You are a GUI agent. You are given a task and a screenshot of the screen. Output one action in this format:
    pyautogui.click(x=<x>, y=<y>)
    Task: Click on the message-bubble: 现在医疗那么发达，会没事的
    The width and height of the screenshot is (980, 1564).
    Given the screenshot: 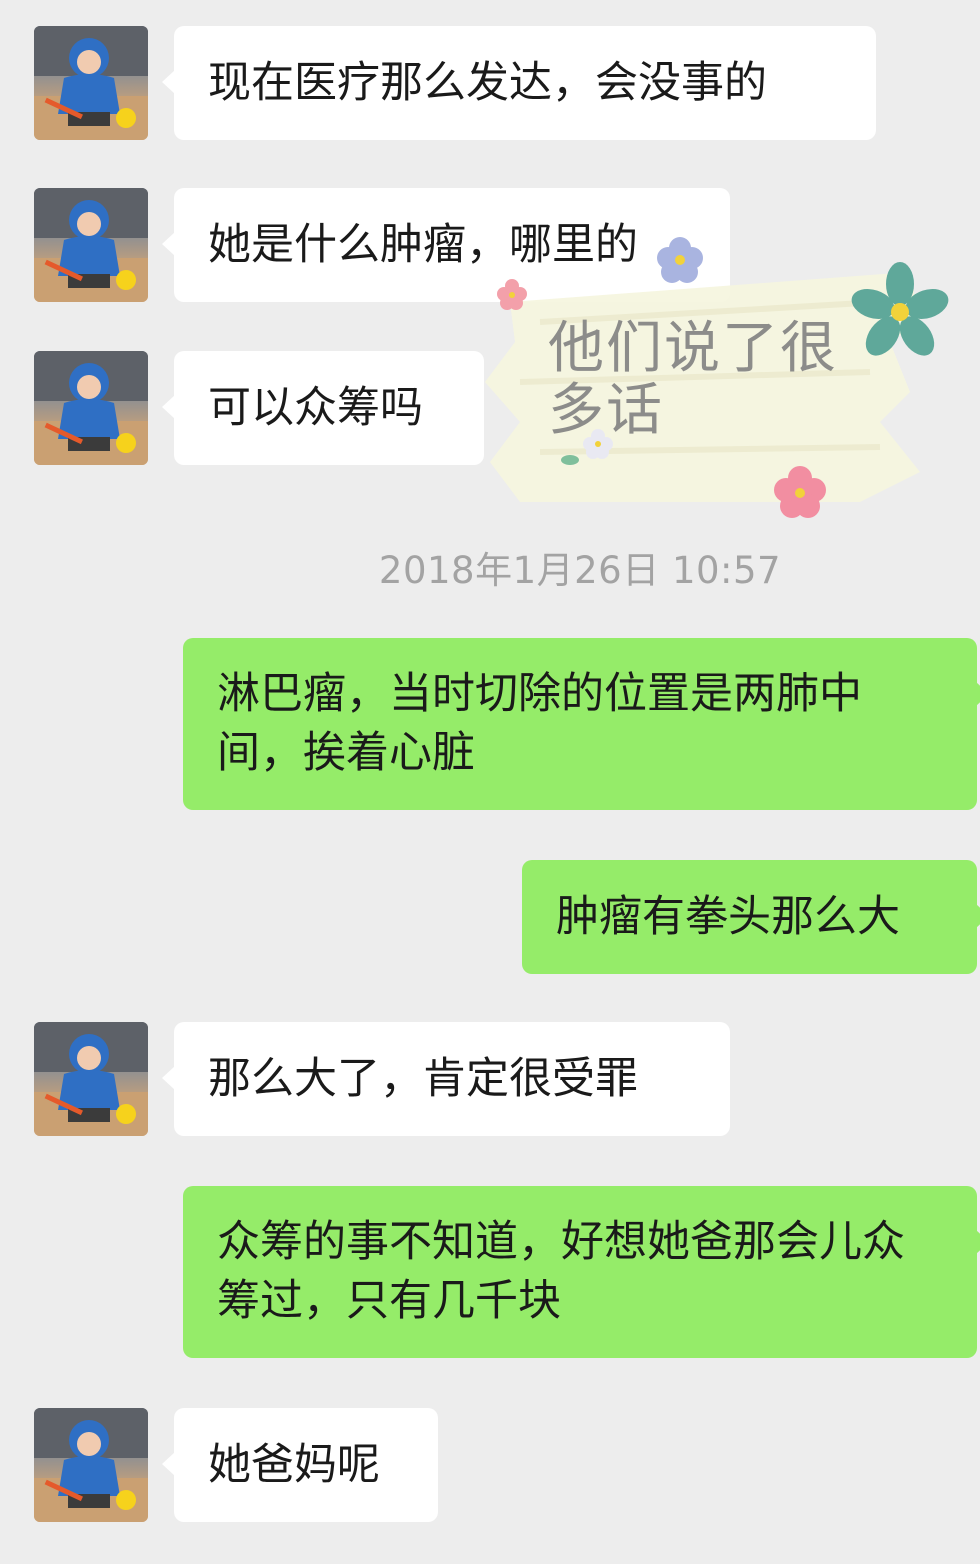 What is the action you would take?
    pyautogui.click(x=519, y=83)
    